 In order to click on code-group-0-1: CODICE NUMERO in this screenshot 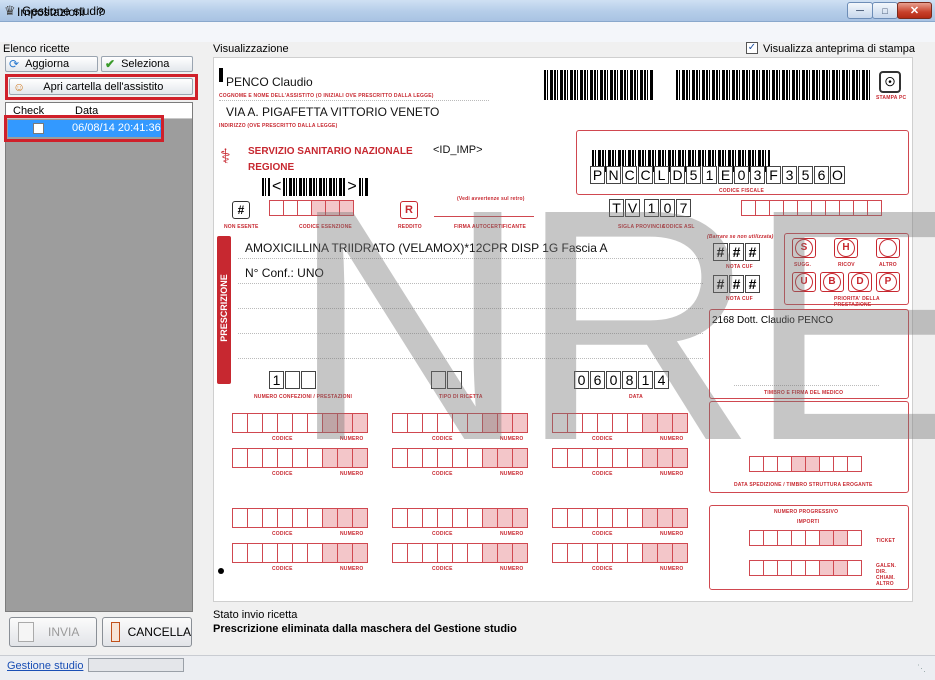, I will do `click(460, 427)`.